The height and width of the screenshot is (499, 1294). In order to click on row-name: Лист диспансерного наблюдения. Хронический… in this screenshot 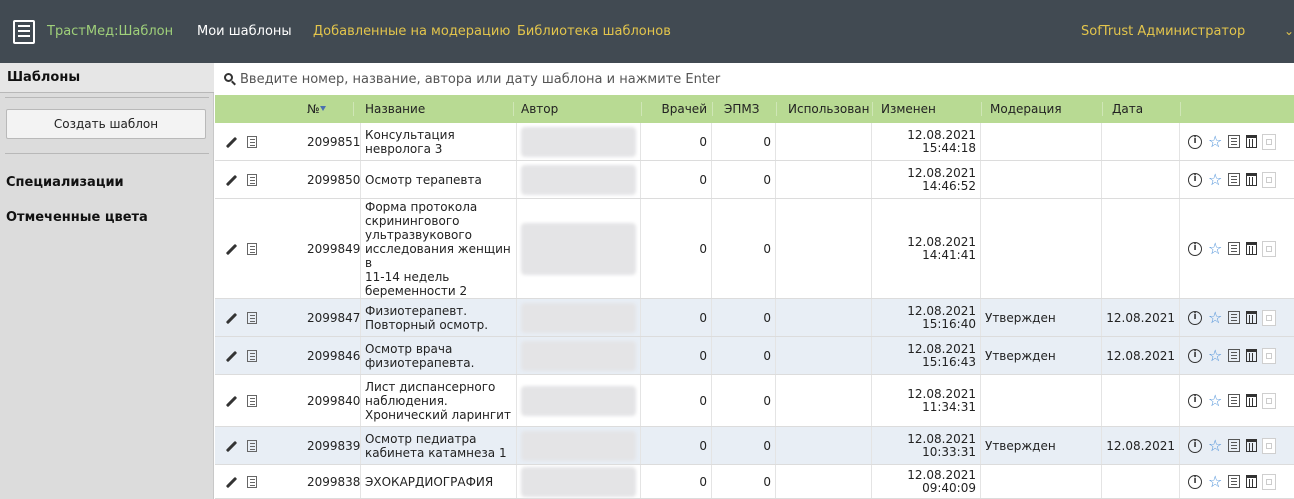, I will do `click(439, 400)`.